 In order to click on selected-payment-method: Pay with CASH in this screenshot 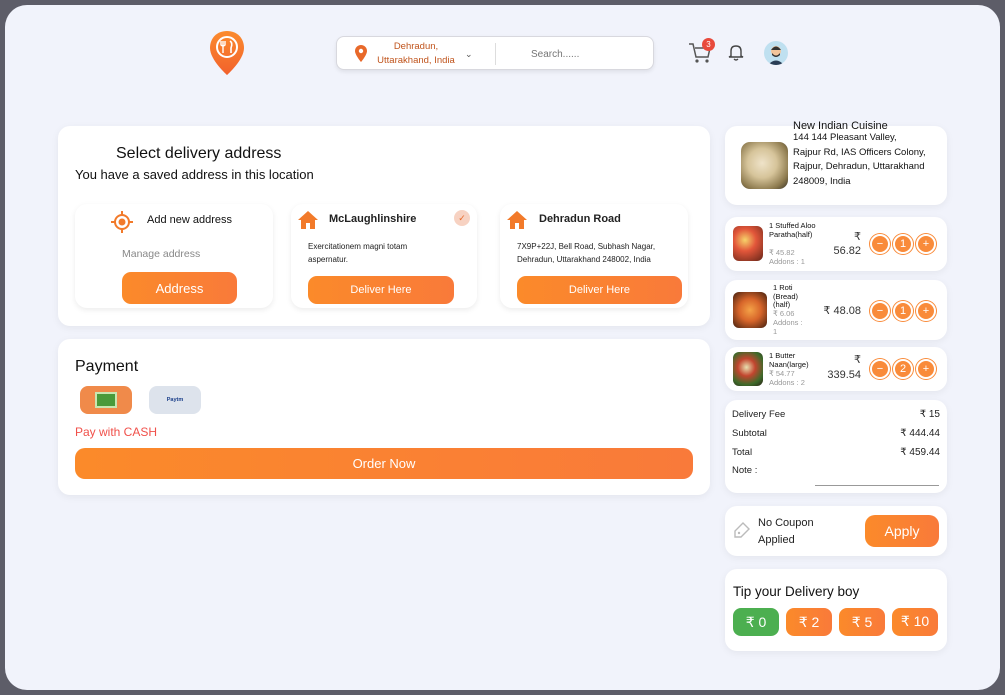, I will do `click(116, 432)`.